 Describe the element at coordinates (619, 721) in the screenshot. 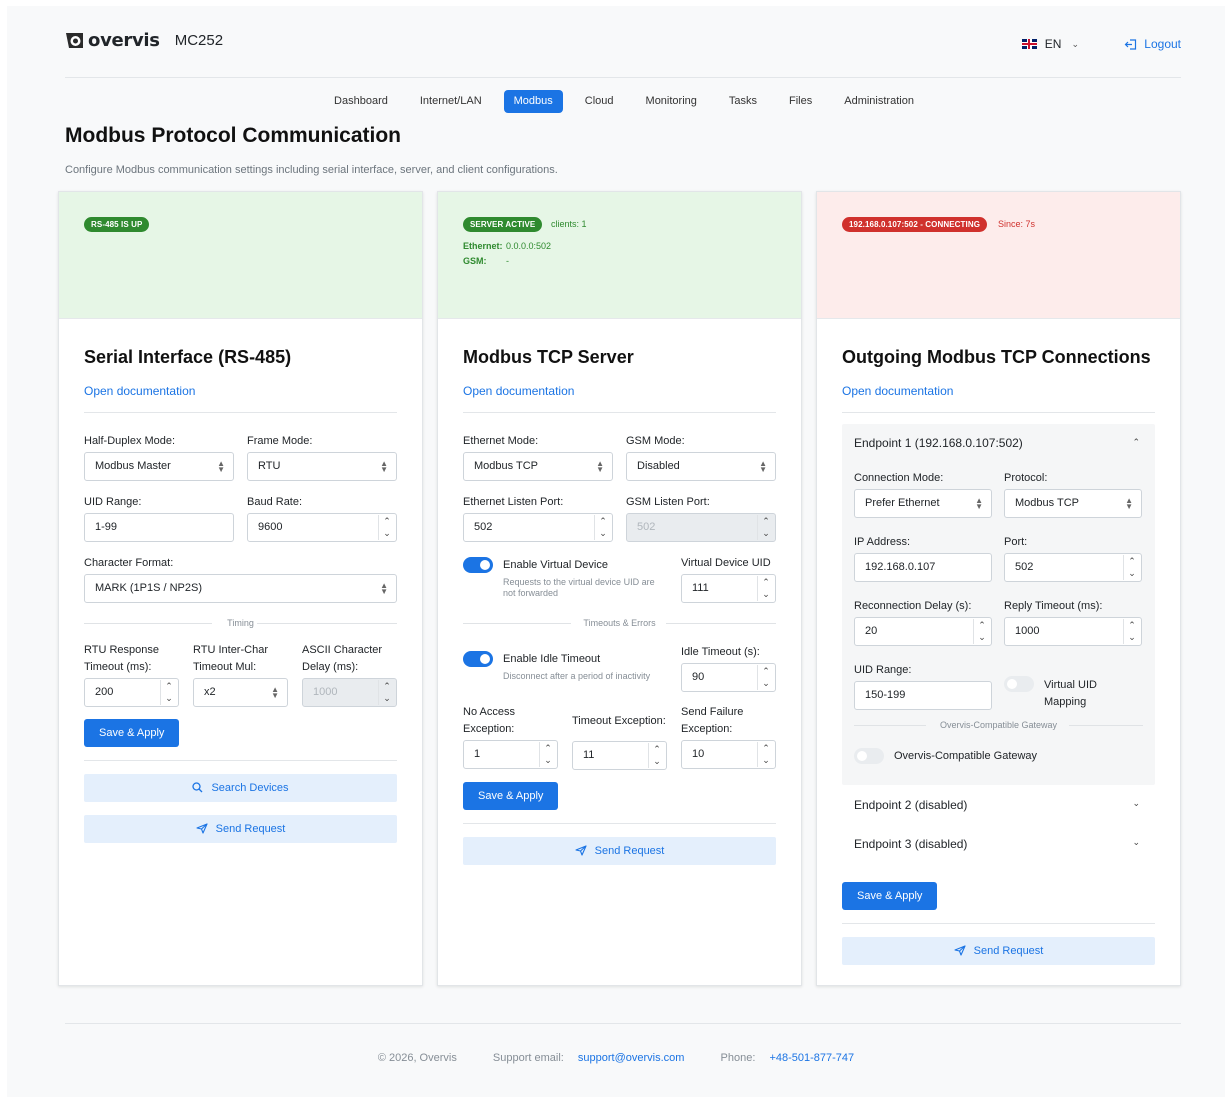

I see `timeout-exception-label: Timeout Exception:` at that location.